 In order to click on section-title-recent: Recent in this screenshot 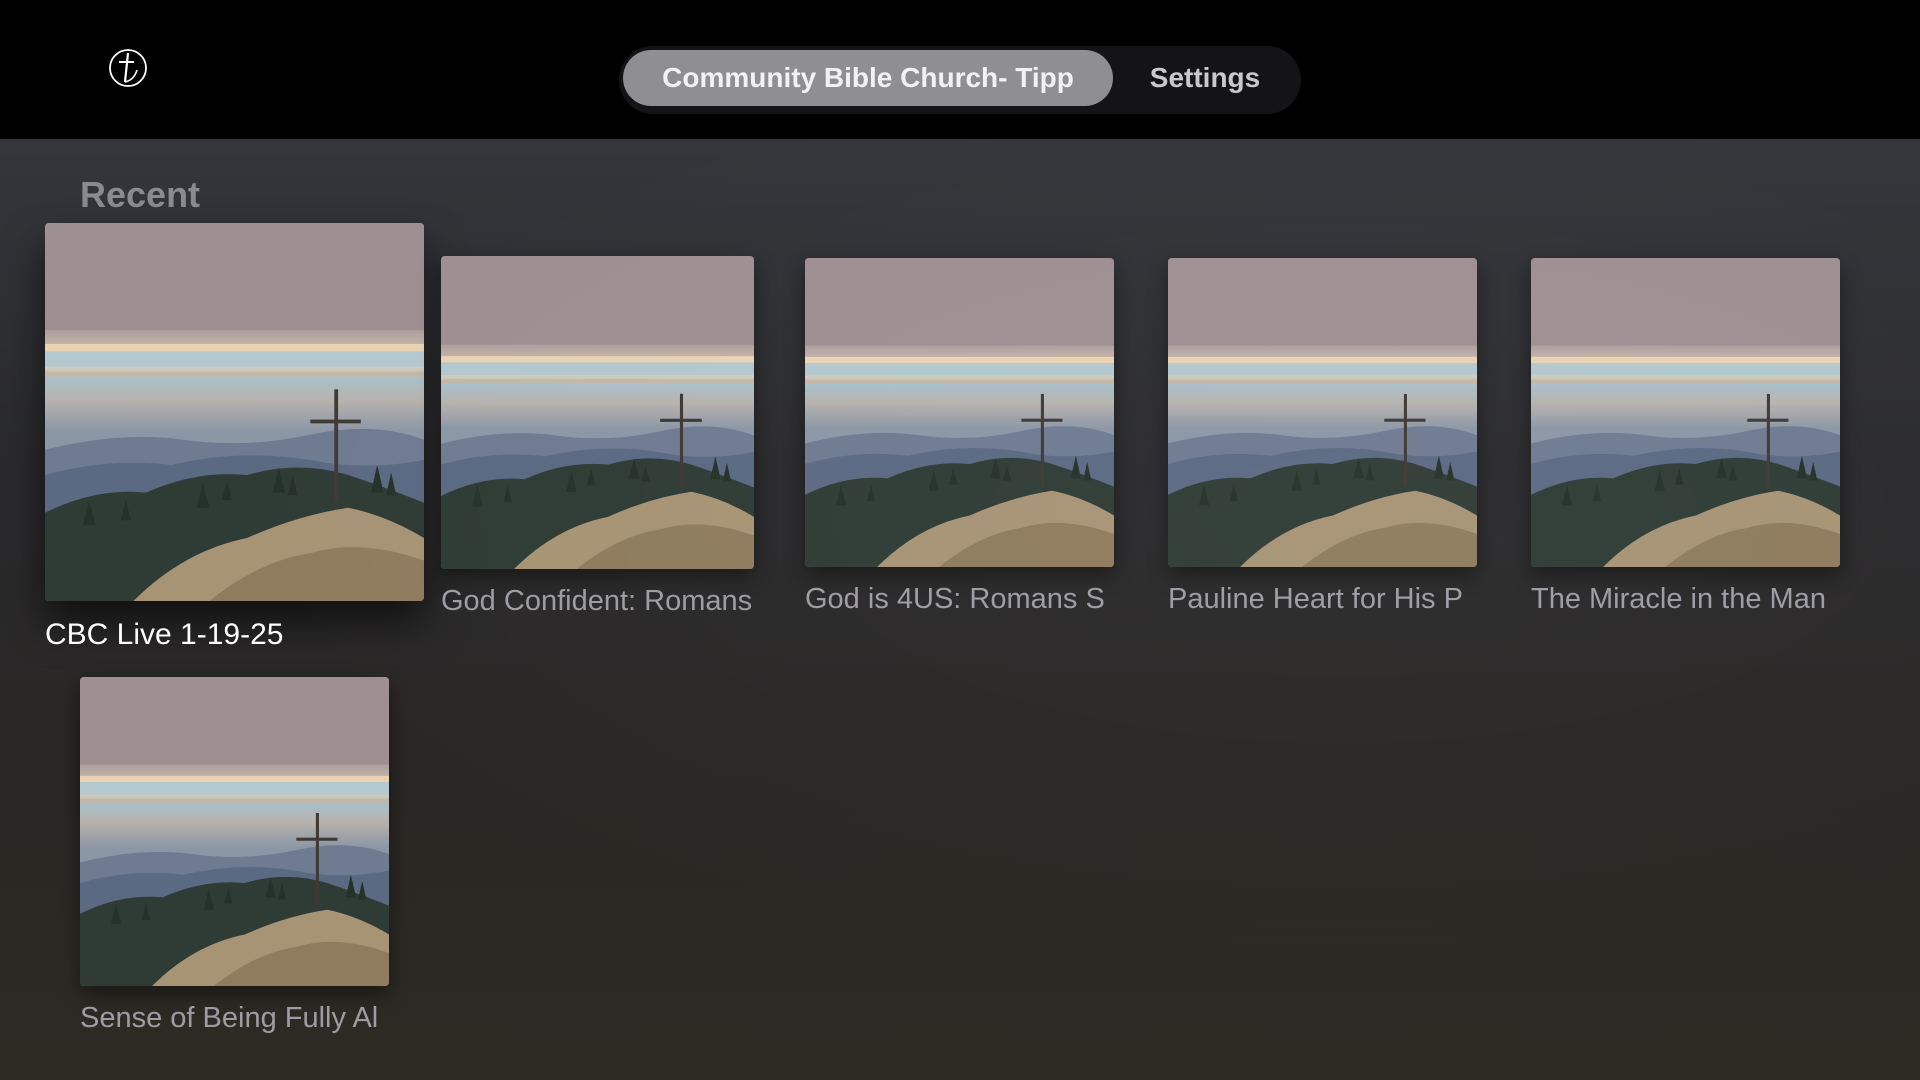, I will do `click(140, 194)`.